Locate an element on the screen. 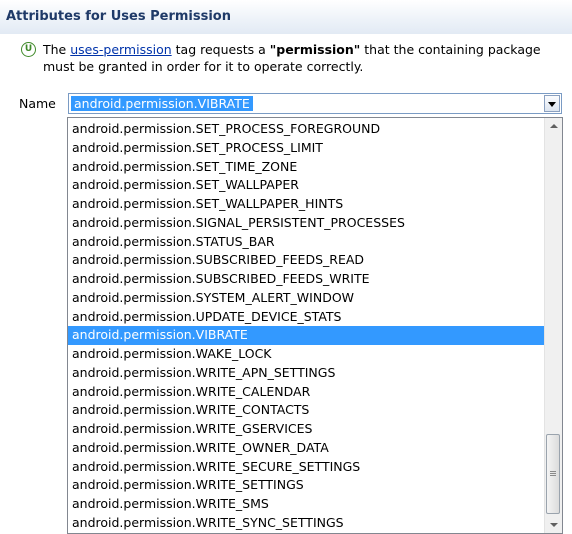 This screenshot has width=572, height=534. dropdown-item: android.permission.SET_PROCESS_LIMIT is located at coordinates (306, 148).